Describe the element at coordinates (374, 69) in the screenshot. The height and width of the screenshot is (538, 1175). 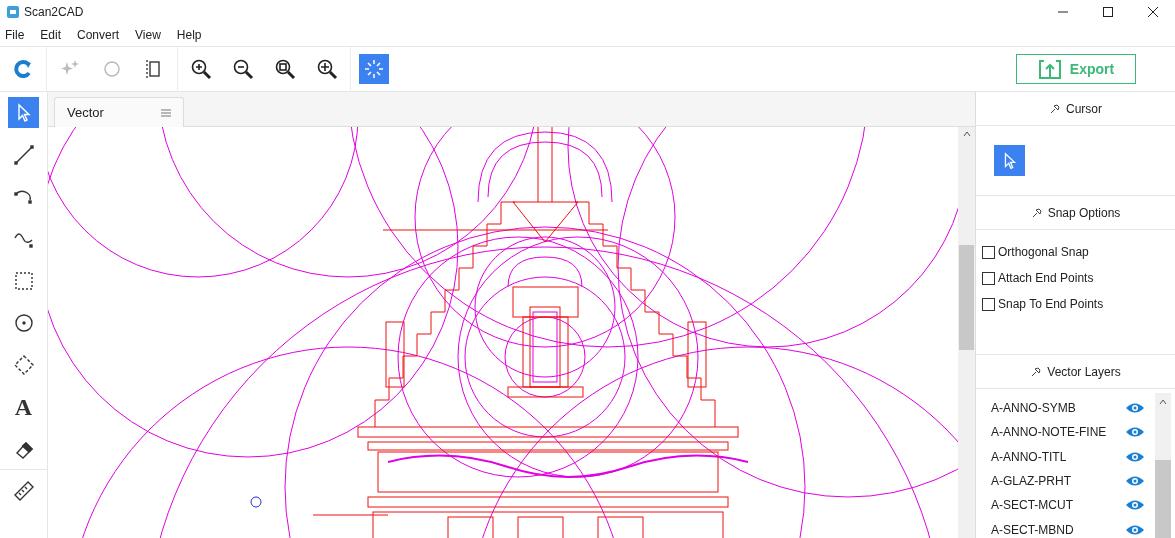
I see `spinner-icon` at that location.